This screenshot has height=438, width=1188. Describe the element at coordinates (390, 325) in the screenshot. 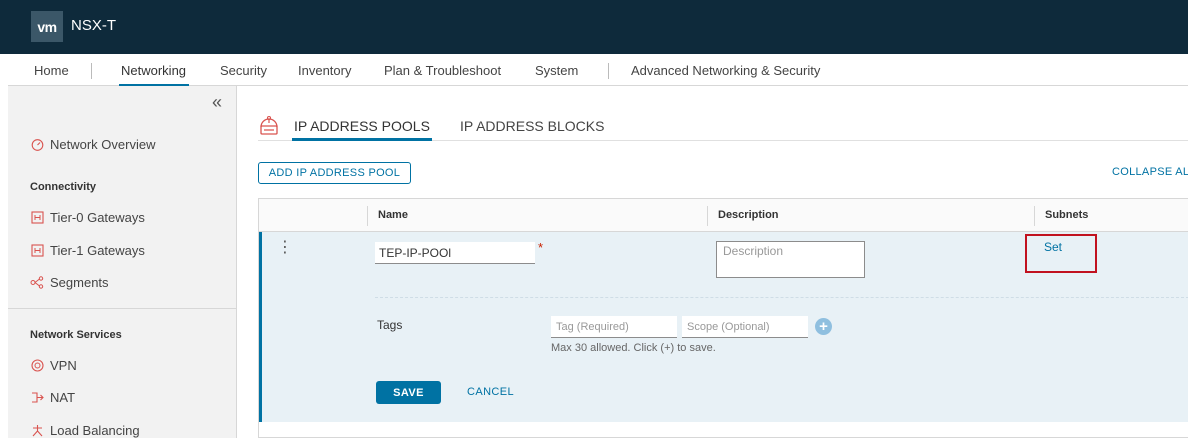

I see `tags-label: Tags` at that location.